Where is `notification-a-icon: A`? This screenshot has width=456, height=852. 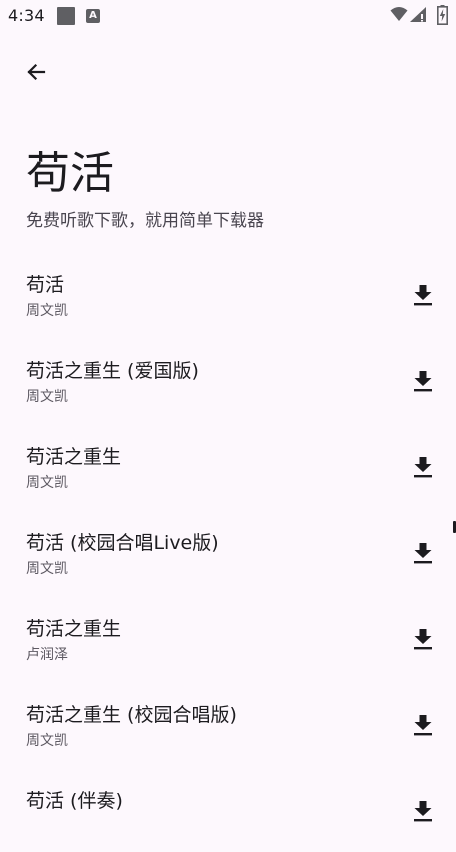
notification-a-icon: A is located at coordinates (93, 16).